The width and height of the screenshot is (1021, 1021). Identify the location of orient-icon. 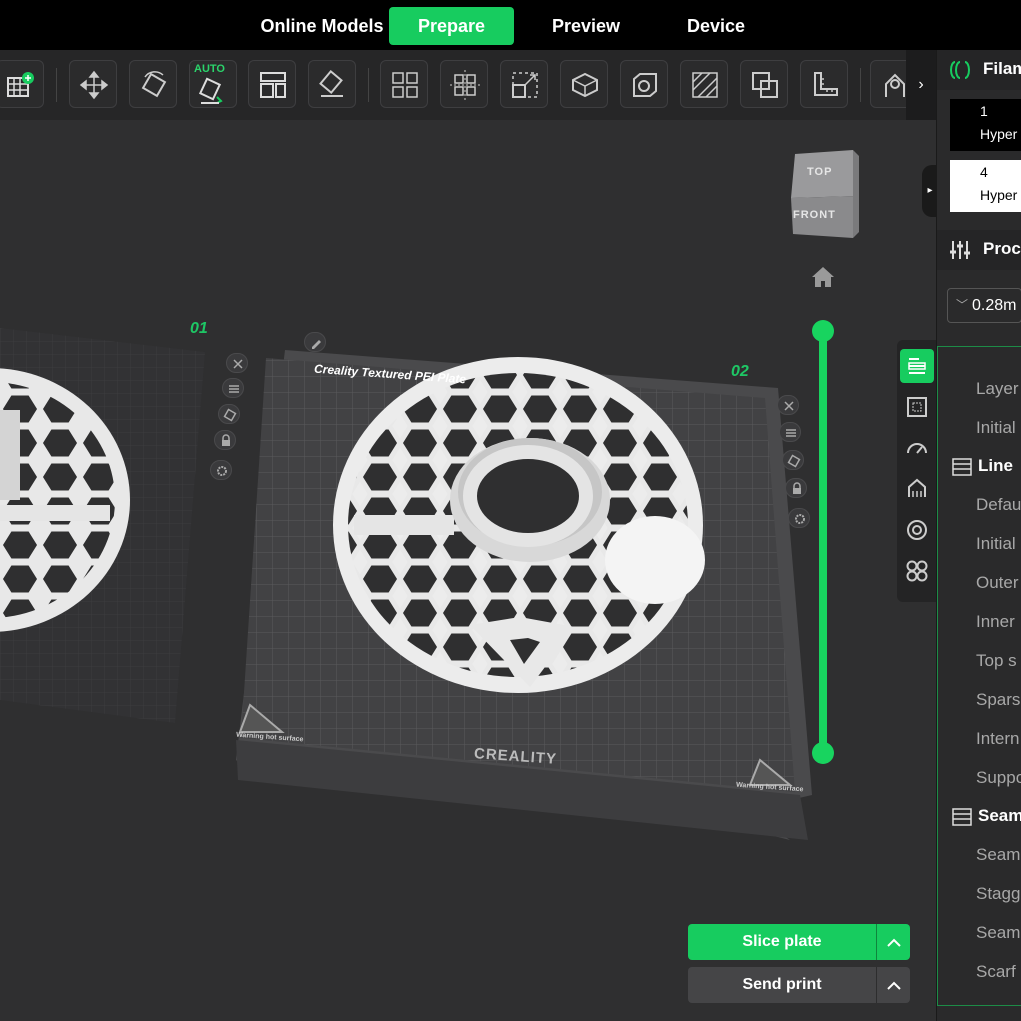
(794, 461).